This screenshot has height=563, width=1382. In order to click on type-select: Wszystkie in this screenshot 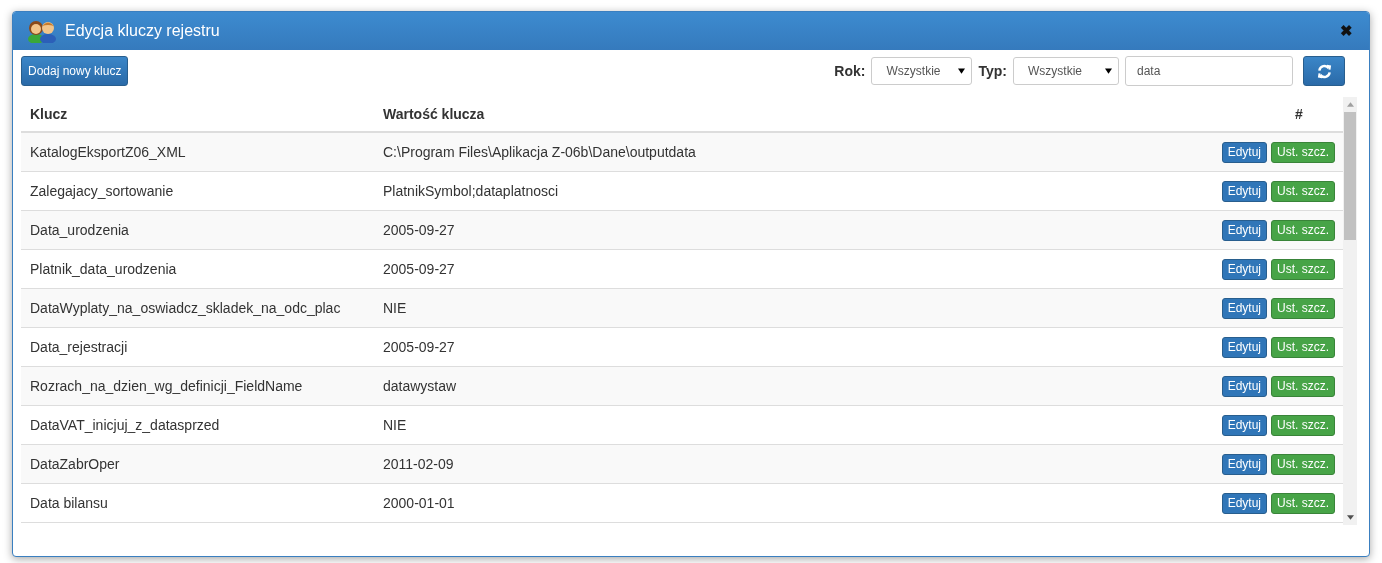, I will do `click(1066, 71)`.